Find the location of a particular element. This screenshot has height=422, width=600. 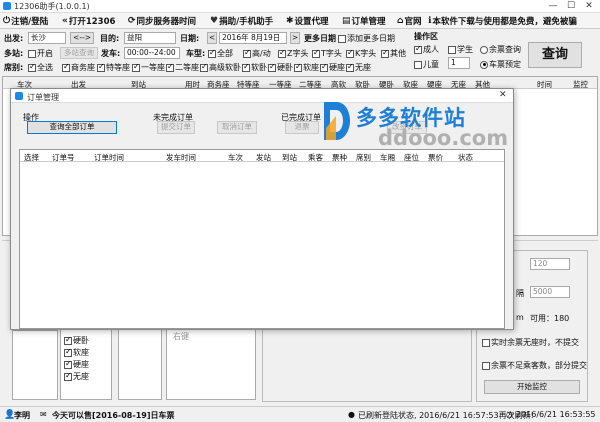

seat-hard-sleeper: 硬卧 is located at coordinates (280, 67).